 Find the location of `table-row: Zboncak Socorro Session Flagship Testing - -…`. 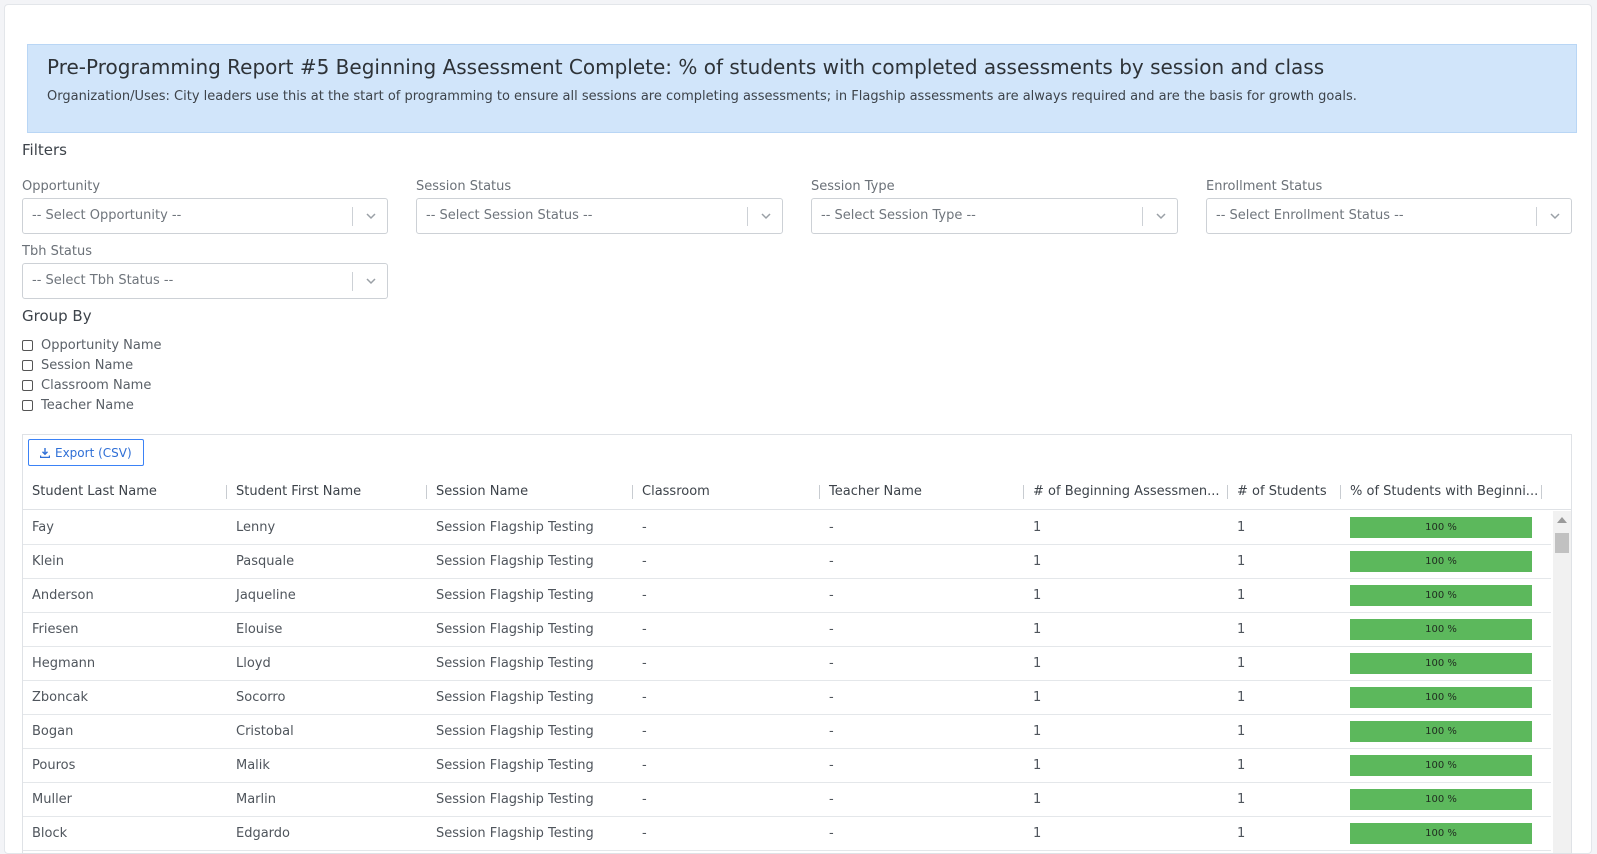

table-row: Zboncak Socorro Session Flagship Testing - -… is located at coordinates (787, 698).